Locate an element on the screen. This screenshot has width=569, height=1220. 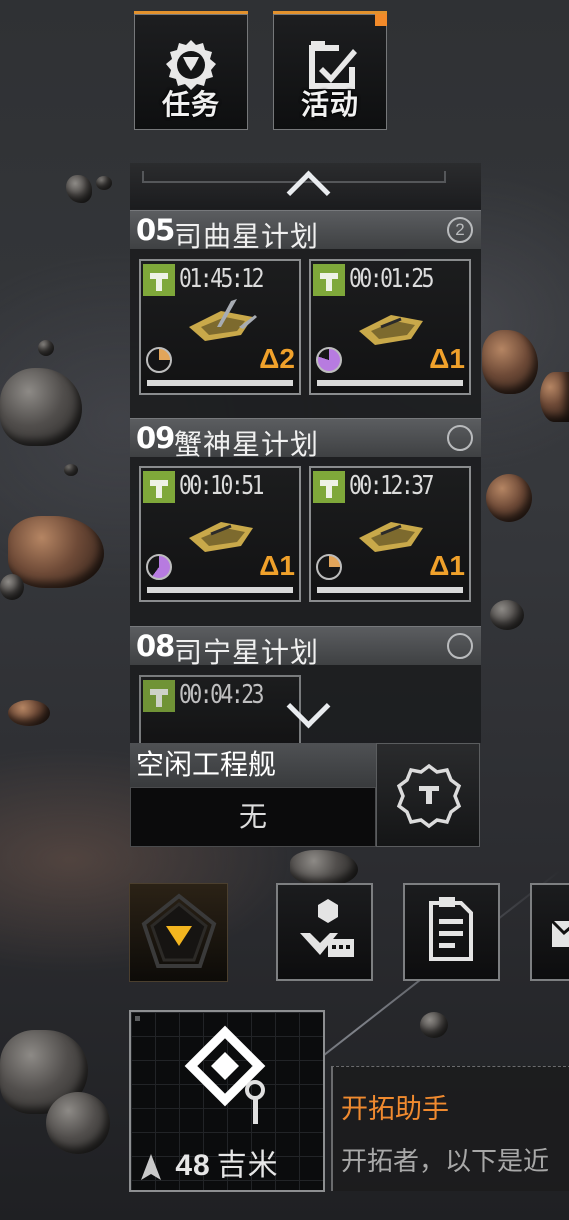
project-name: 蟹神星计划 is located at coordinates (247, 444).